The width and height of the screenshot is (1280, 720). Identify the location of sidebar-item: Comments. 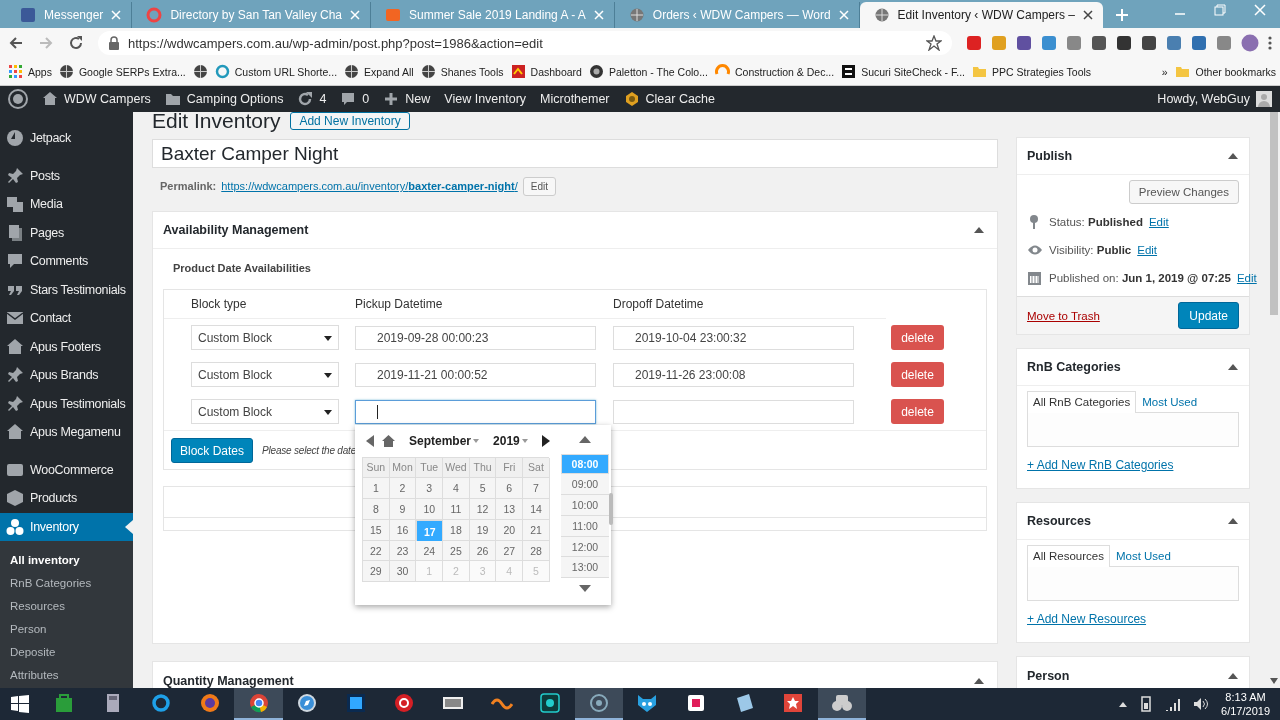
(66, 261).